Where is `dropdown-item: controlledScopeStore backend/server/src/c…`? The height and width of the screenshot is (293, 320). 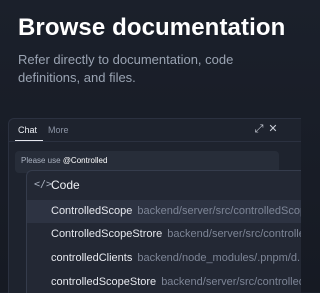
dropdown-item: controlledScopeStore backend/server/src/c… is located at coordinates (164, 282).